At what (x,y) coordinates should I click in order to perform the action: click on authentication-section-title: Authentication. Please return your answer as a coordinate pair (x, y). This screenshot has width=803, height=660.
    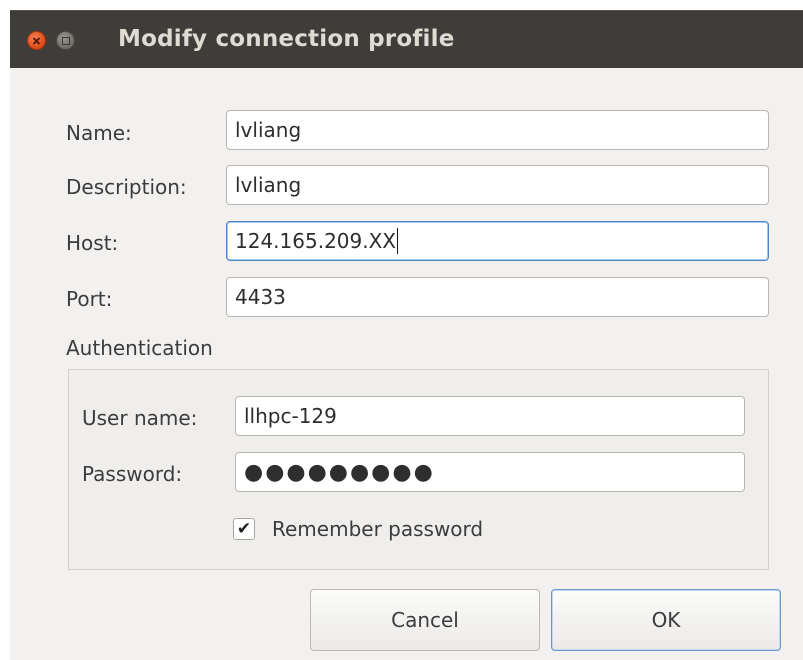
    Looking at the image, I should click on (139, 348).